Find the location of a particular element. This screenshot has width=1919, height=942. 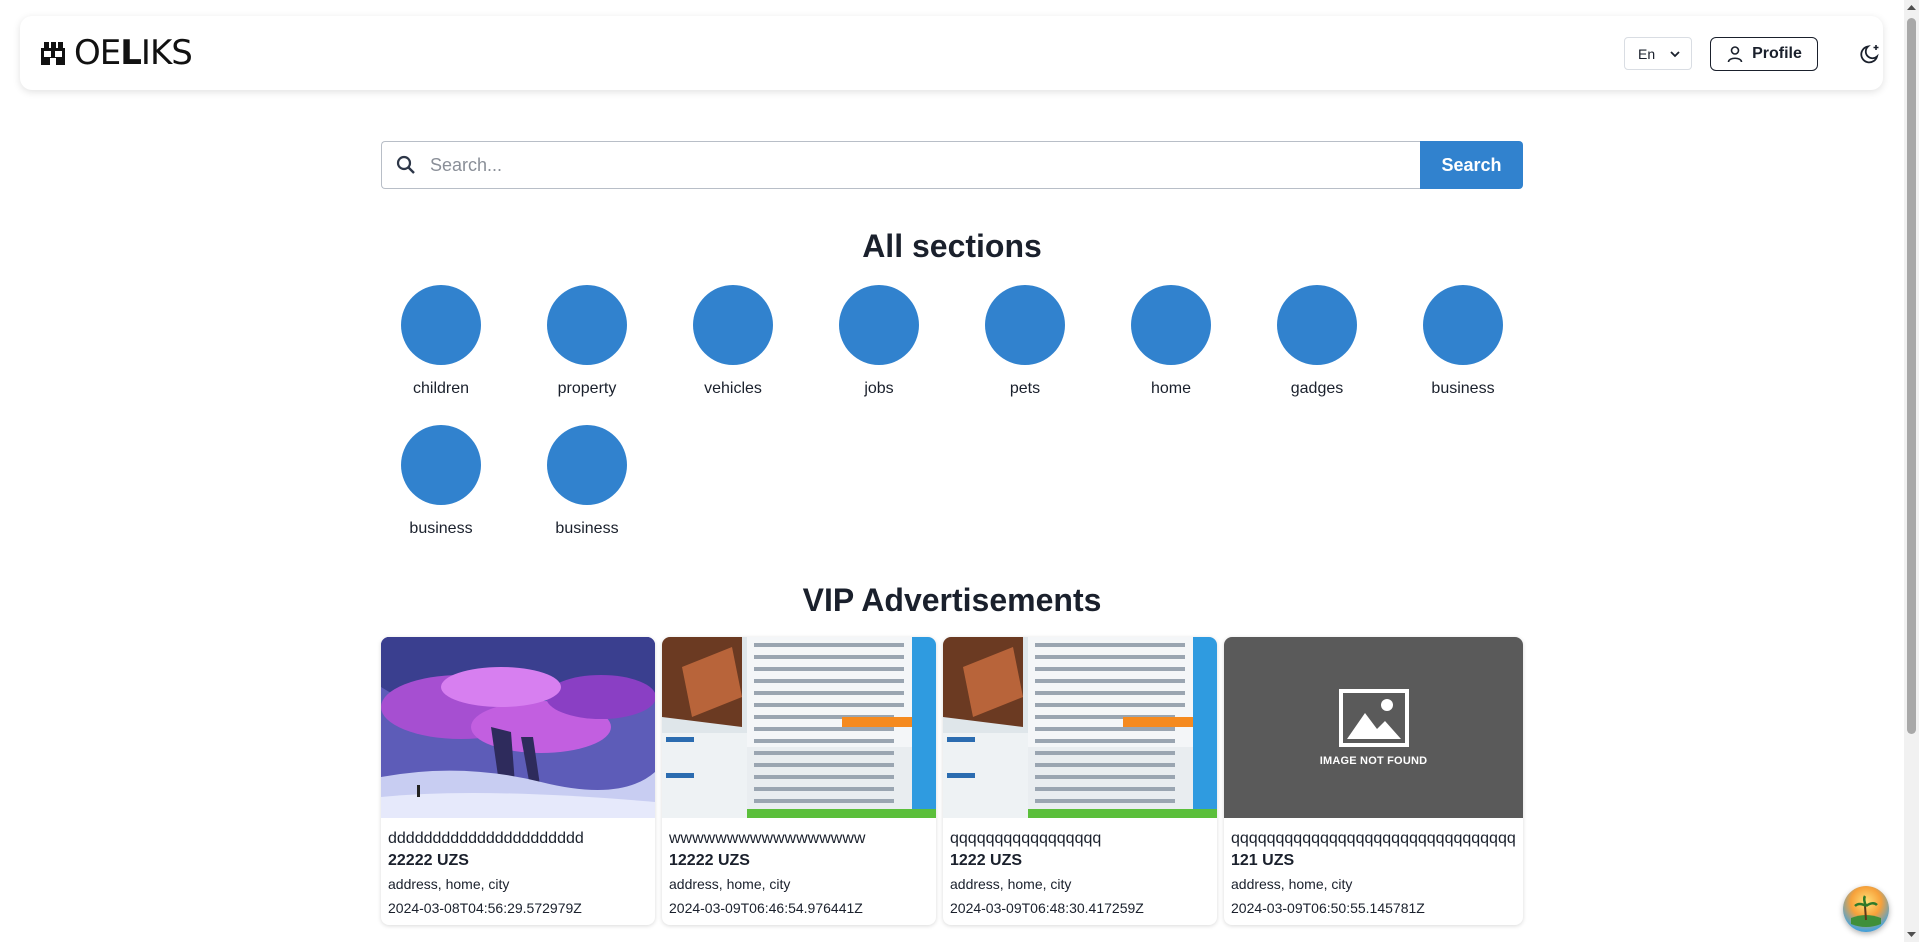

ad-title: qqqqqqqqqqqqqqqqq is located at coordinates (1026, 838).